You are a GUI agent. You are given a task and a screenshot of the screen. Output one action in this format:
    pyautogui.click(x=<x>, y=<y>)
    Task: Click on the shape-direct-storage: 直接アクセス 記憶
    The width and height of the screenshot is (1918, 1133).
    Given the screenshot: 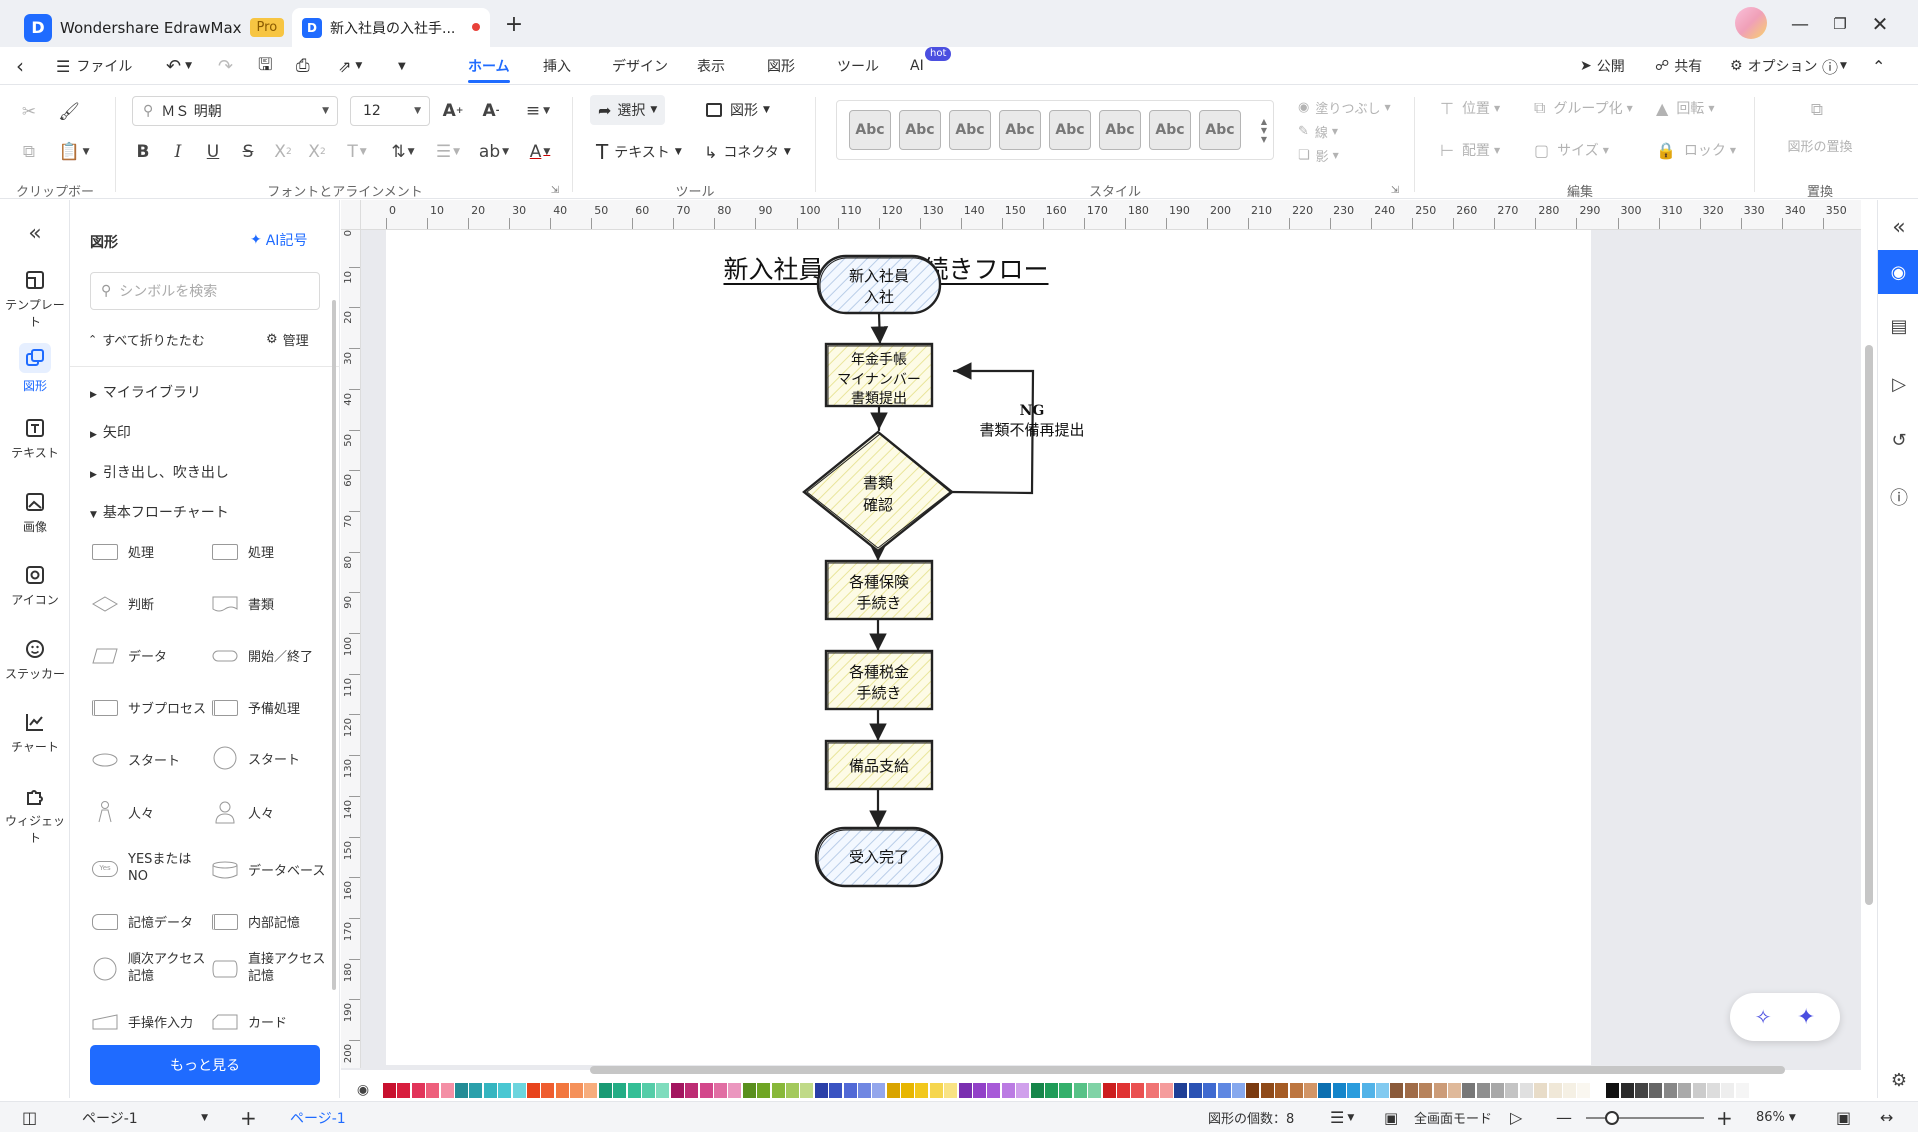 What is the action you would take?
    pyautogui.click(x=268, y=969)
    